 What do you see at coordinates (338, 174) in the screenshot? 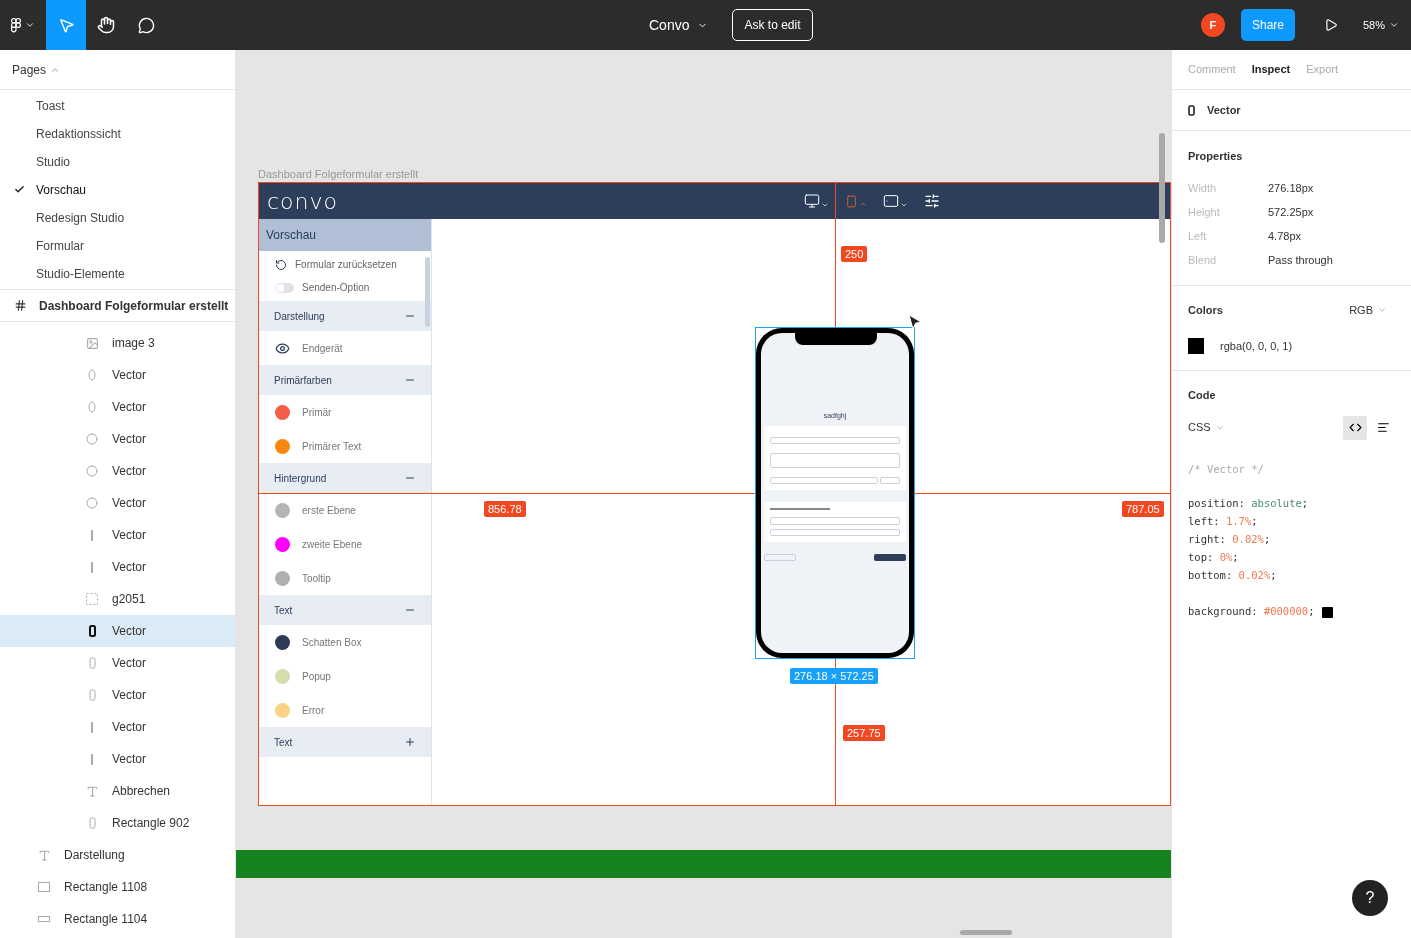
I see `frame-title: Dashboard Folgeformular erstellt` at bounding box center [338, 174].